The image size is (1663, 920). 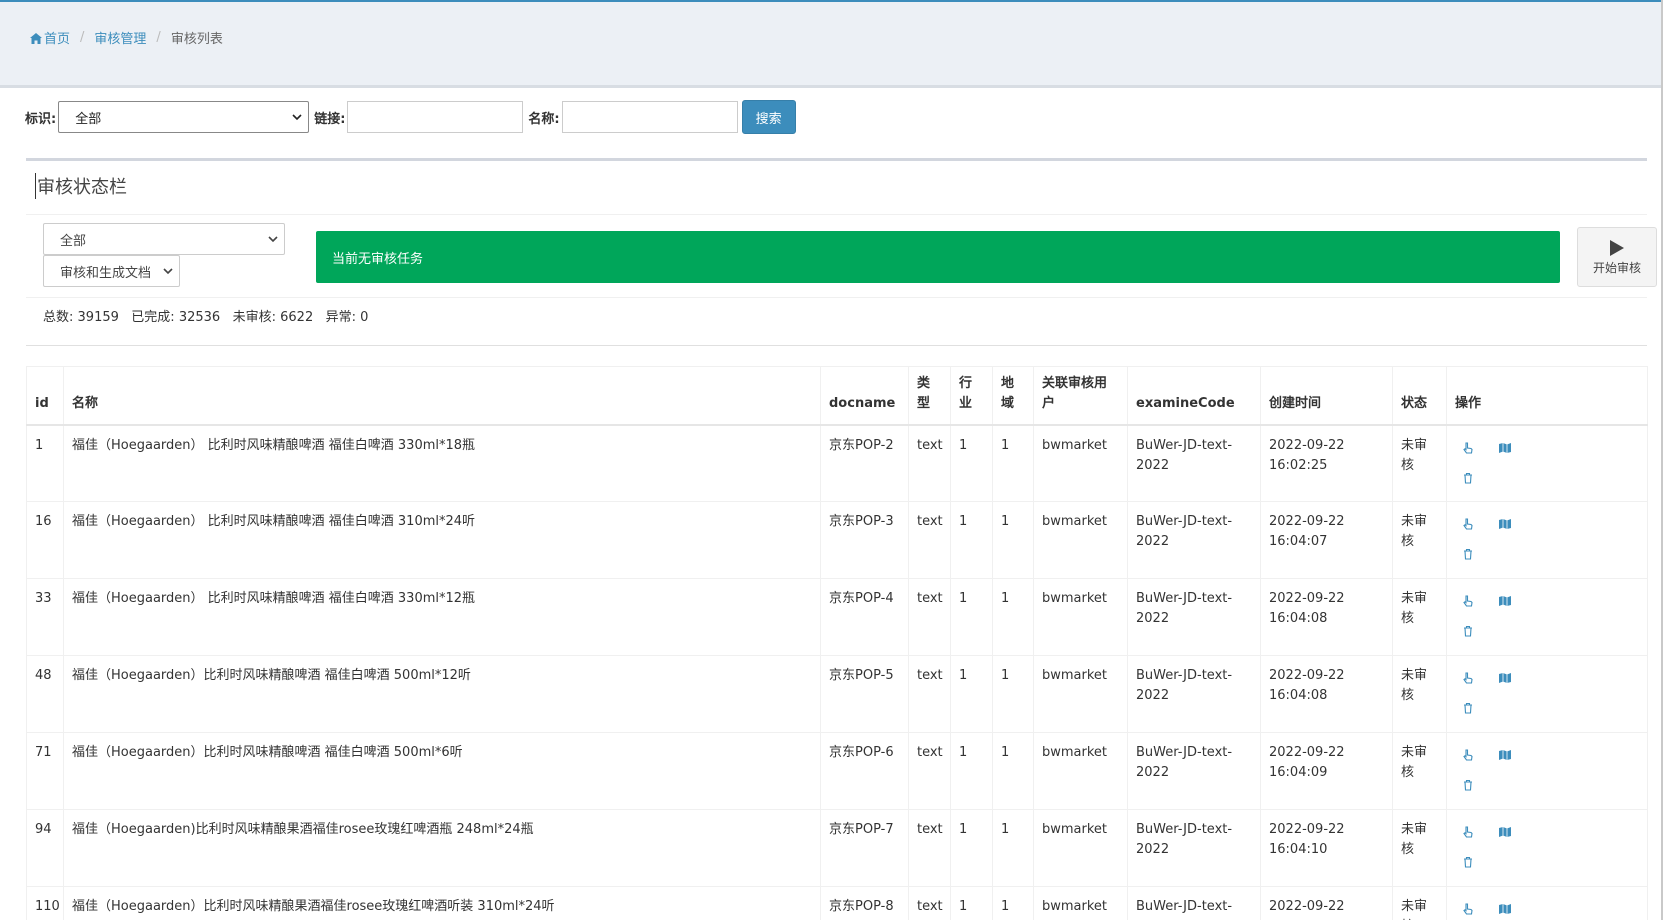 I want to click on col-header-examine-code: examineCode, so click(x=1194, y=395).